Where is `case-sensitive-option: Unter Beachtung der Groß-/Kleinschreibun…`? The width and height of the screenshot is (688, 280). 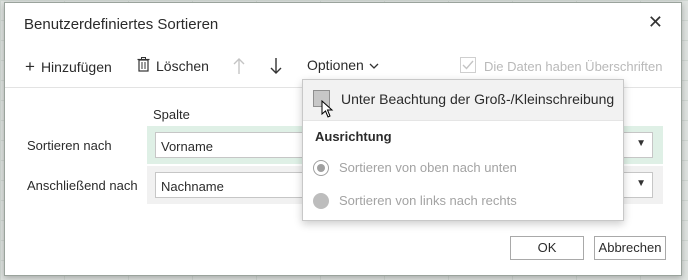
case-sensitive-option: Unter Beachtung der Groß-/Kleinschreibun… is located at coordinates (463, 100).